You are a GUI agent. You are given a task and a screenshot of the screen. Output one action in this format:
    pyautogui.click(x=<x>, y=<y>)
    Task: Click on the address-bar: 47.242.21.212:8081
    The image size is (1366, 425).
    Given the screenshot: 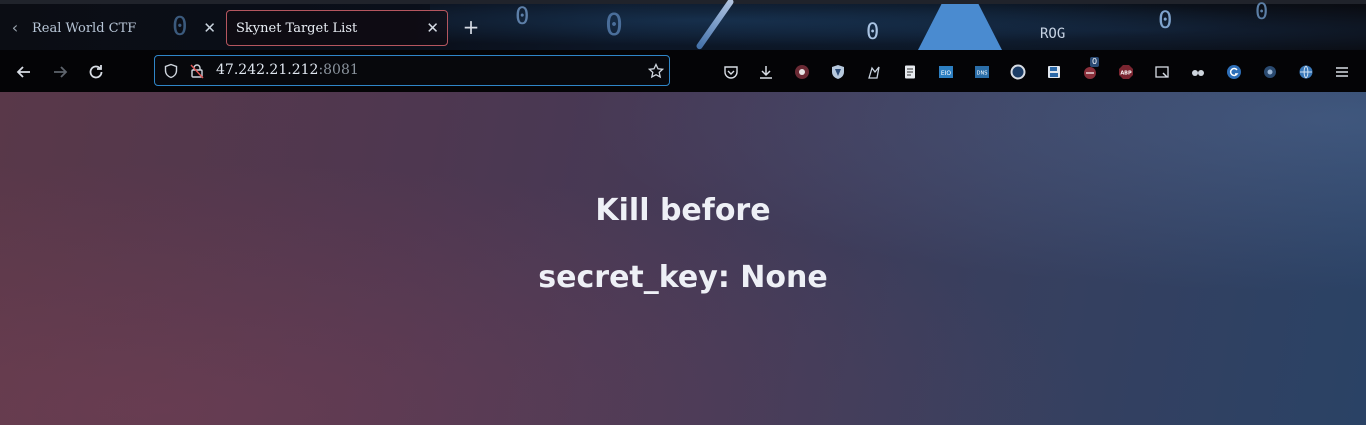 What is the action you would take?
    pyautogui.click(x=412, y=70)
    